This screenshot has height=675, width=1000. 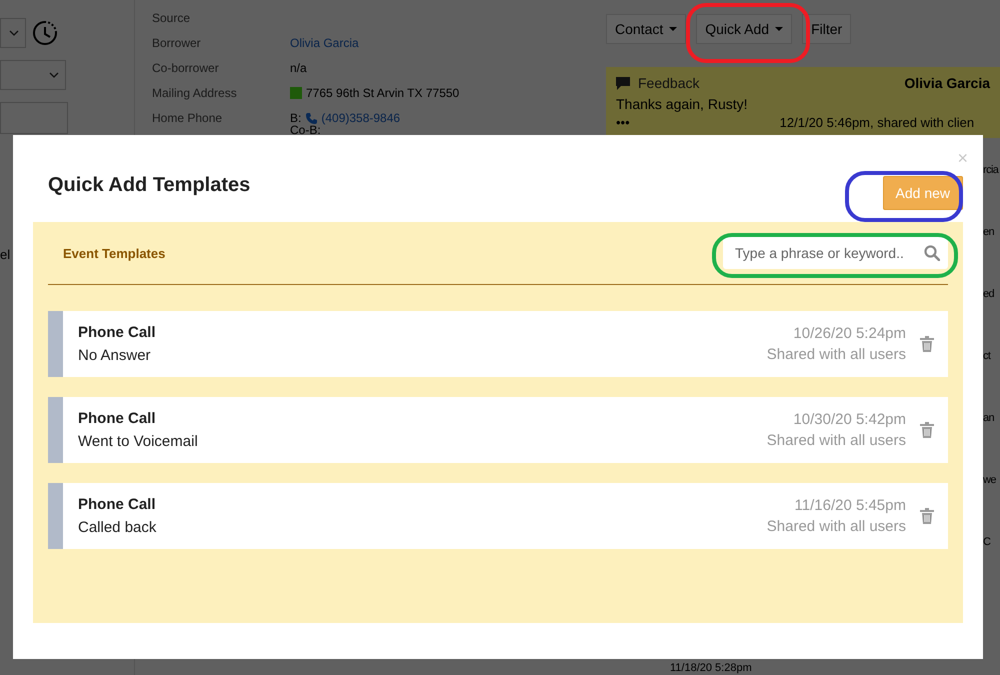 I want to click on search-field: Type a phrase or keyword.., so click(x=835, y=253).